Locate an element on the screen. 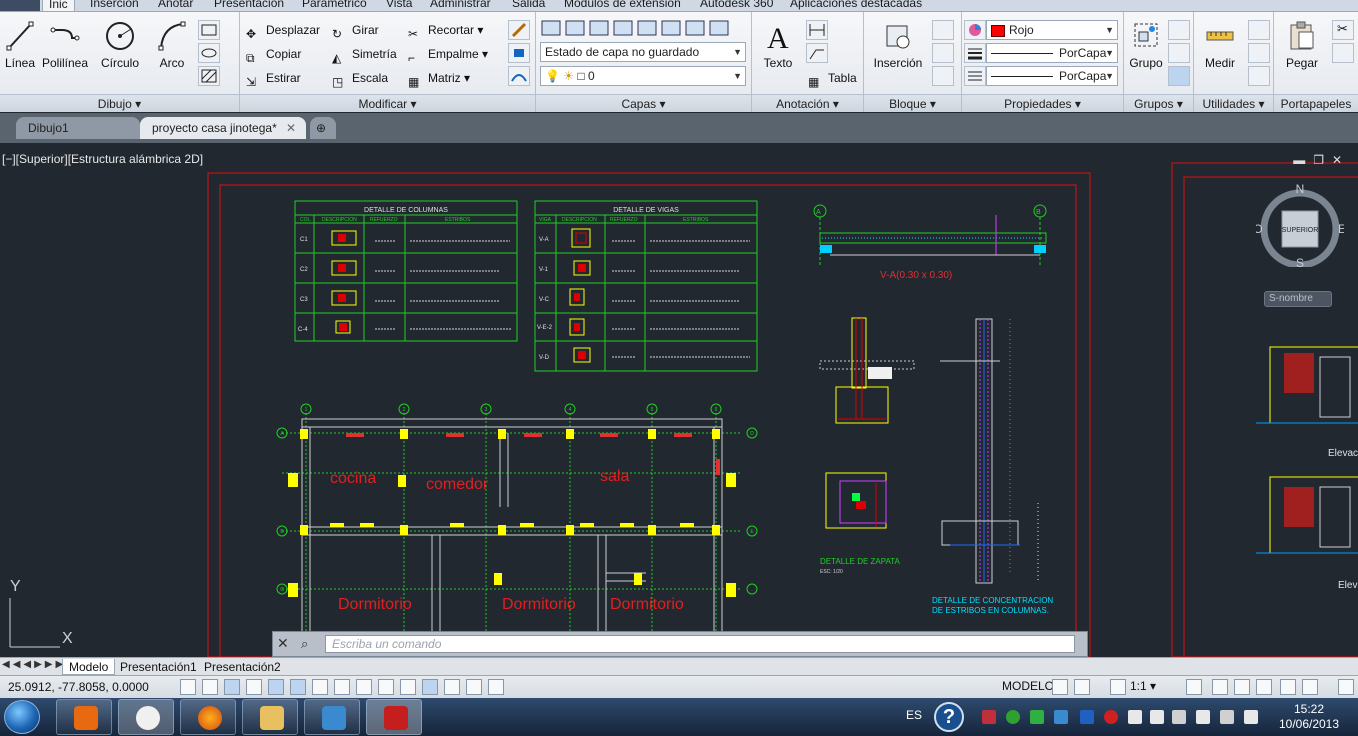 The image size is (1358, 736). start-button is located at coordinates (22, 717).